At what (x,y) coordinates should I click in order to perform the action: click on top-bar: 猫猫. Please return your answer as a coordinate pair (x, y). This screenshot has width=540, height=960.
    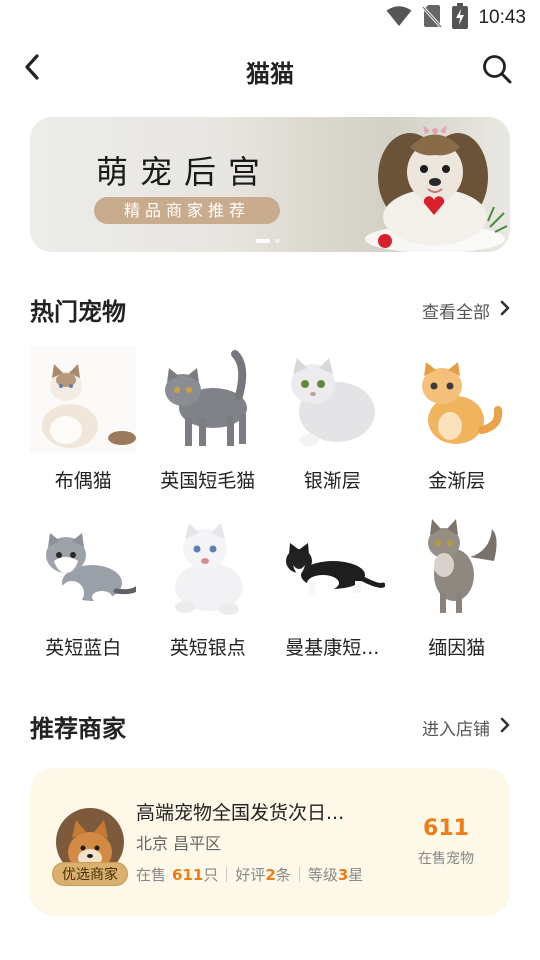
    Looking at the image, I should click on (270, 69).